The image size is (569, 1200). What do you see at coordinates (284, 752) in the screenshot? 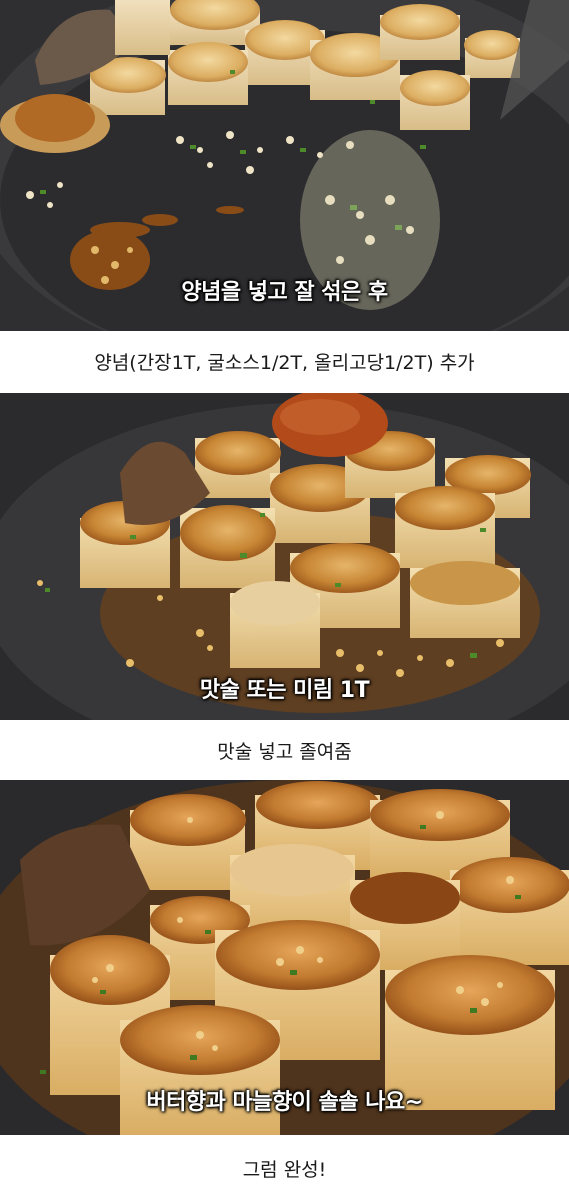
I see `caption-2: 맛술 넣고 졸여줌` at bounding box center [284, 752].